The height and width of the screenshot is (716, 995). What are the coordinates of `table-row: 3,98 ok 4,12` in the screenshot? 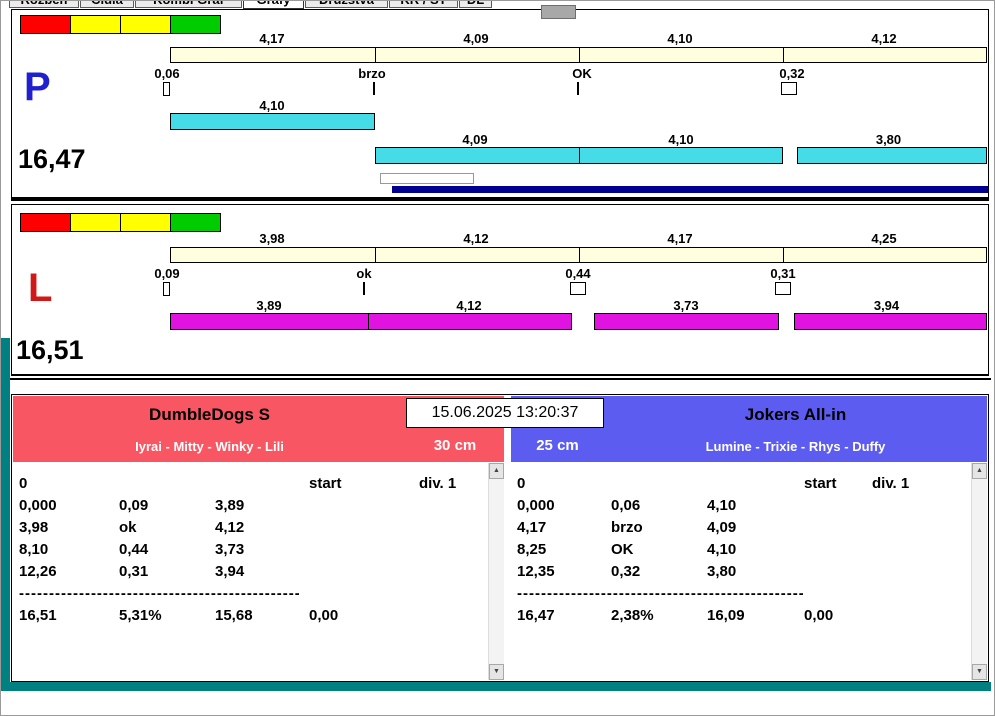 It's located at (258, 528).